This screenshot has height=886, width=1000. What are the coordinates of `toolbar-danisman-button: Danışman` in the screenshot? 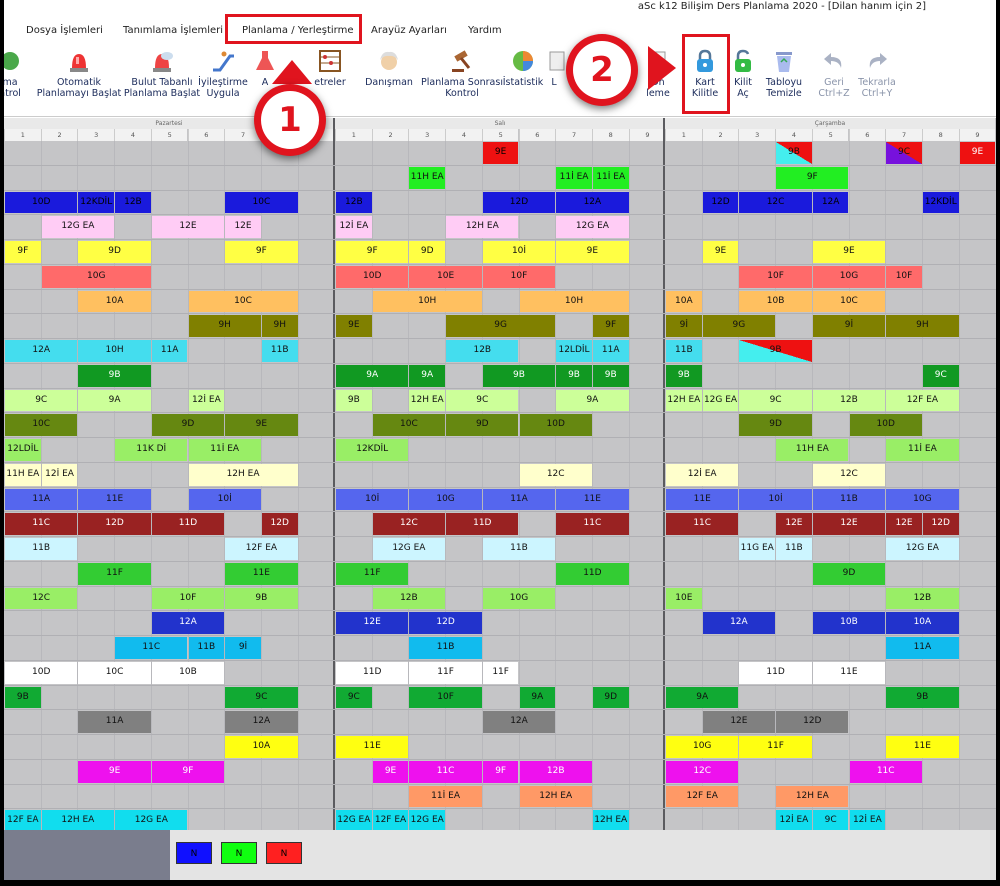 It's located at (389, 79).